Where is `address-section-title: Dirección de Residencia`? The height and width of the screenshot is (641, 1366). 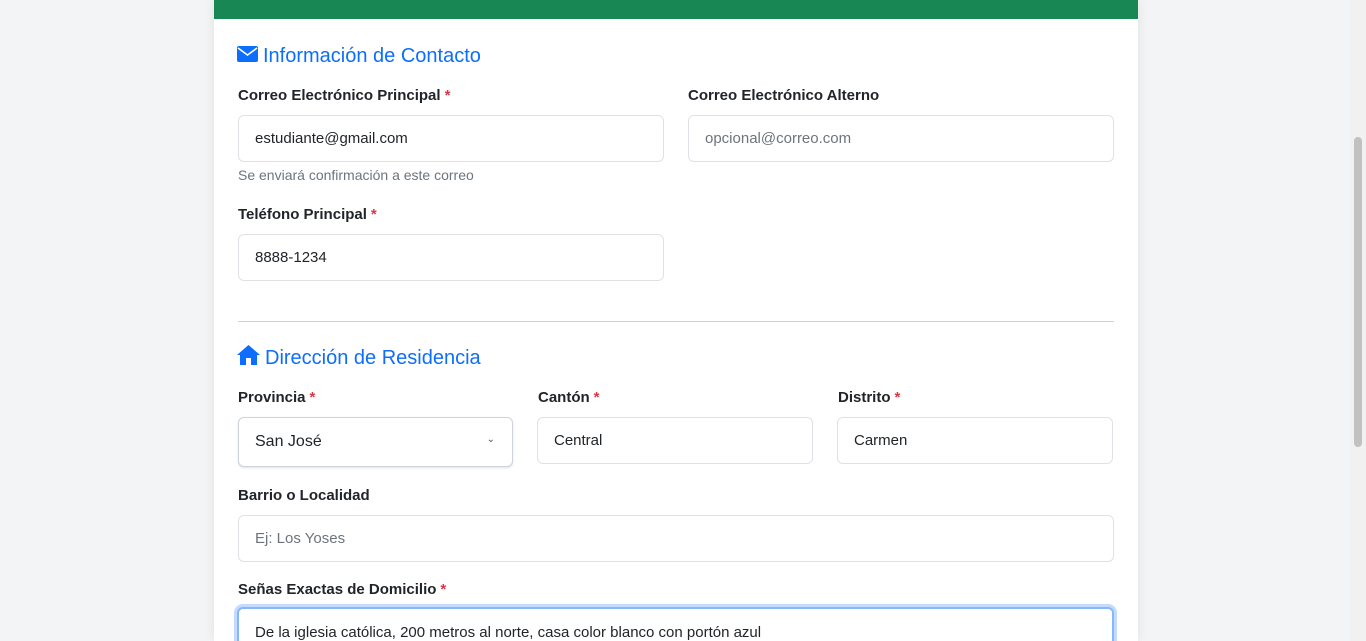
address-section-title: Dirección de Residencia is located at coordinates (359, 358).